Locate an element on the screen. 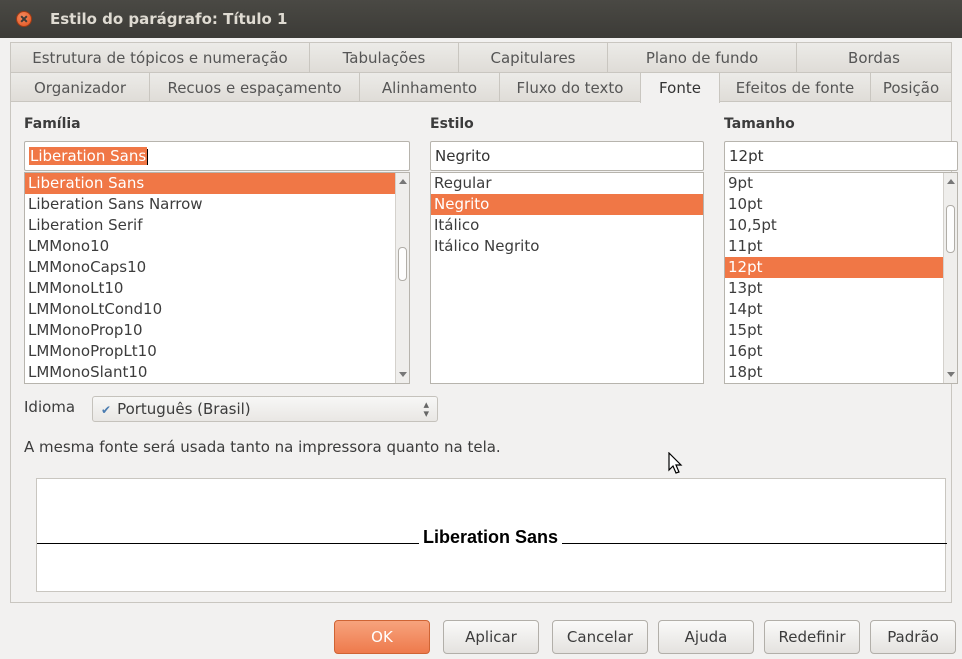  family-list-item: LMMonoLtCond10 is located at coordinates (217, 309).